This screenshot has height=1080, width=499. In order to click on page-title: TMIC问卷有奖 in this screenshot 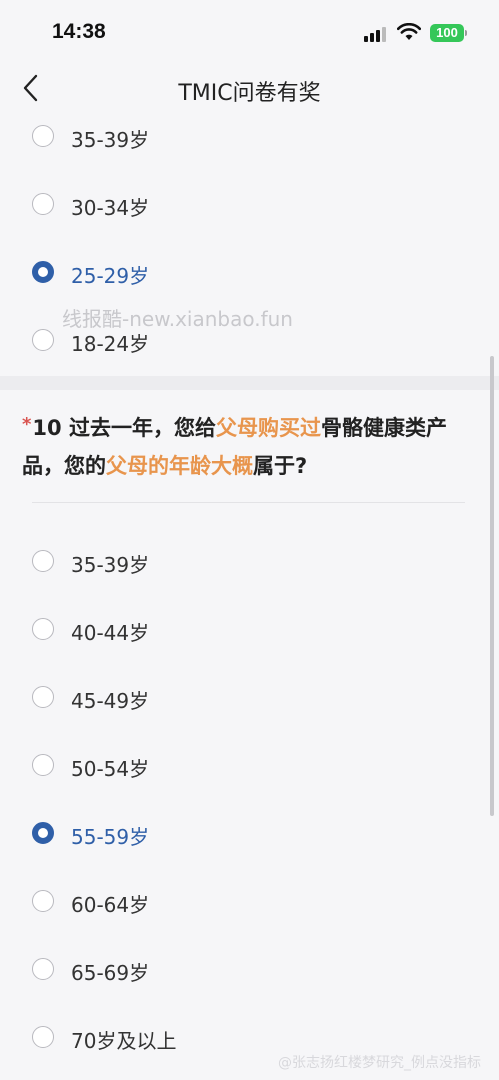, I will do `click(249, 93)`.